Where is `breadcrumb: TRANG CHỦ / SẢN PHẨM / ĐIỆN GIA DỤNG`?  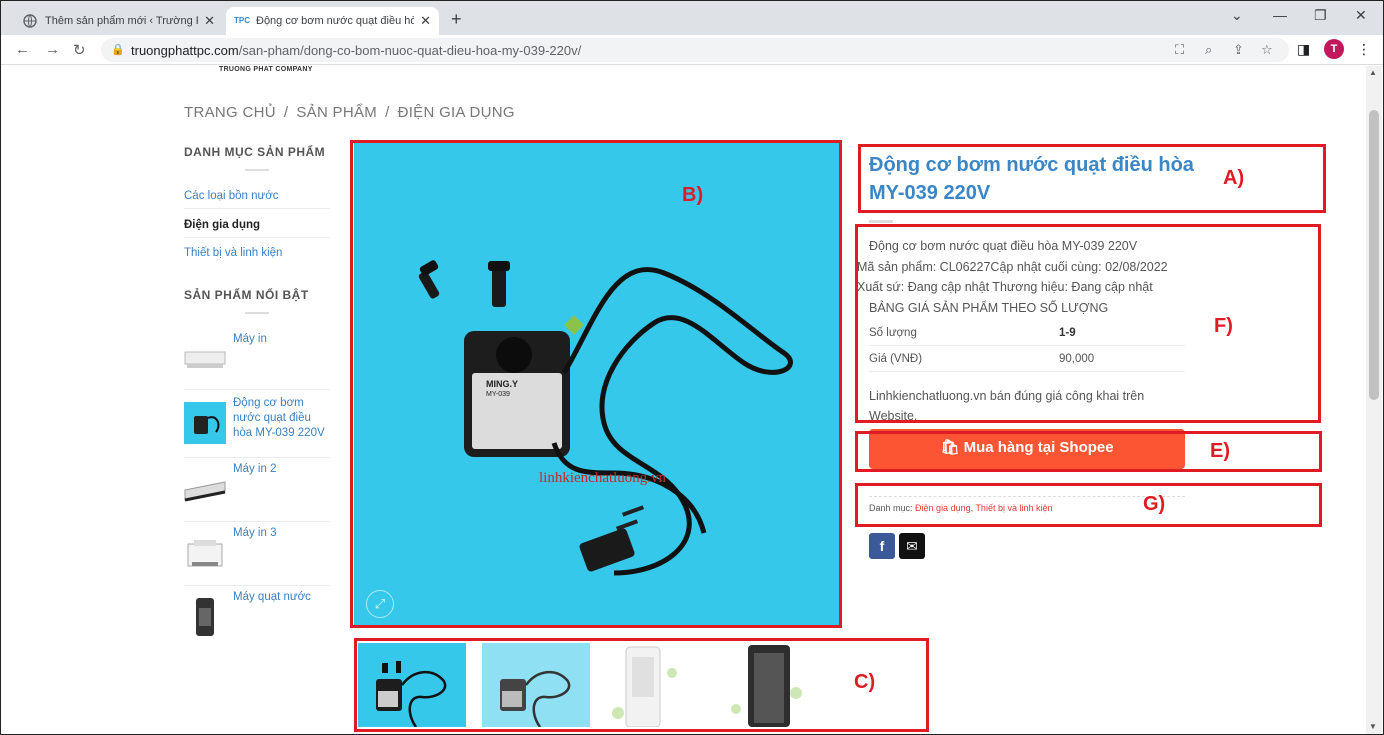
breadcrumb: TRANG CHỦ / SẢN PHẨM / ĐIỆN GIA DỤNG is located at coordinates (353, 112).